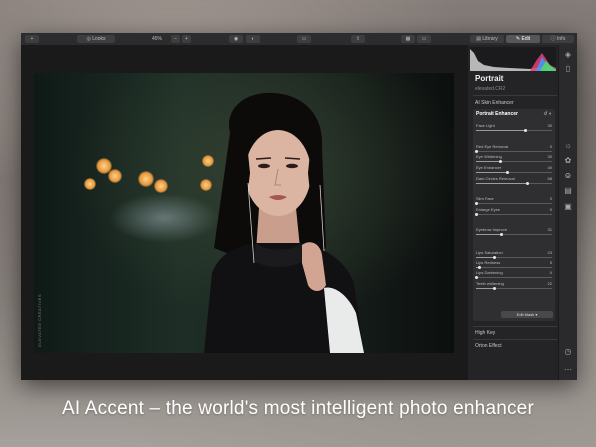 This screenshot has height=447, width=596. What do you see at coordinates (568, 69) in the screenshot?
I see `book-icon: ▯` at bounding box center [568, 69].